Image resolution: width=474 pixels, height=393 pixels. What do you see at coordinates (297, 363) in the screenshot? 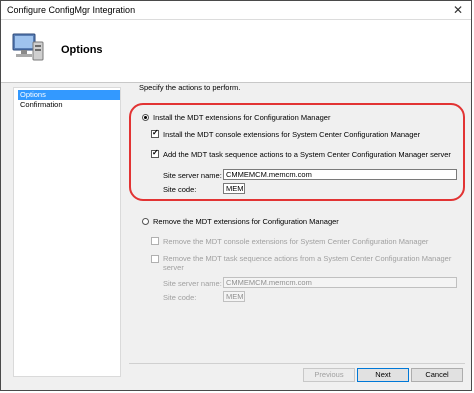
I see `footer-divider` at bounding box center [297, 363].